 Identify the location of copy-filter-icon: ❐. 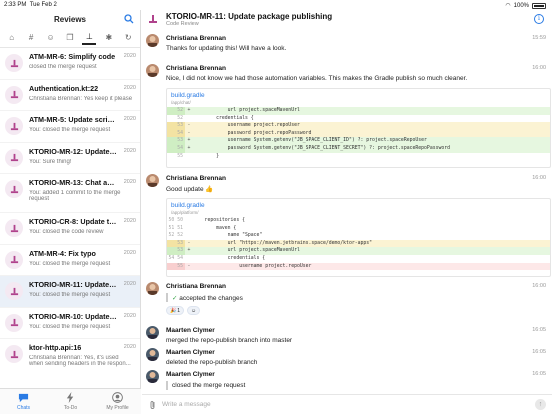
(70, 38).